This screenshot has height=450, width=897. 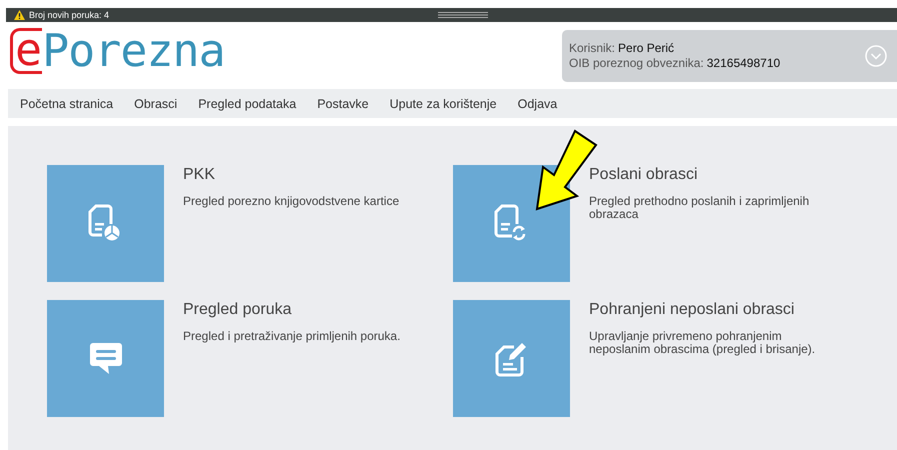 I want to click on tile-title: Pohranjeni neposlani obrasci, so click(x=716, y=310).